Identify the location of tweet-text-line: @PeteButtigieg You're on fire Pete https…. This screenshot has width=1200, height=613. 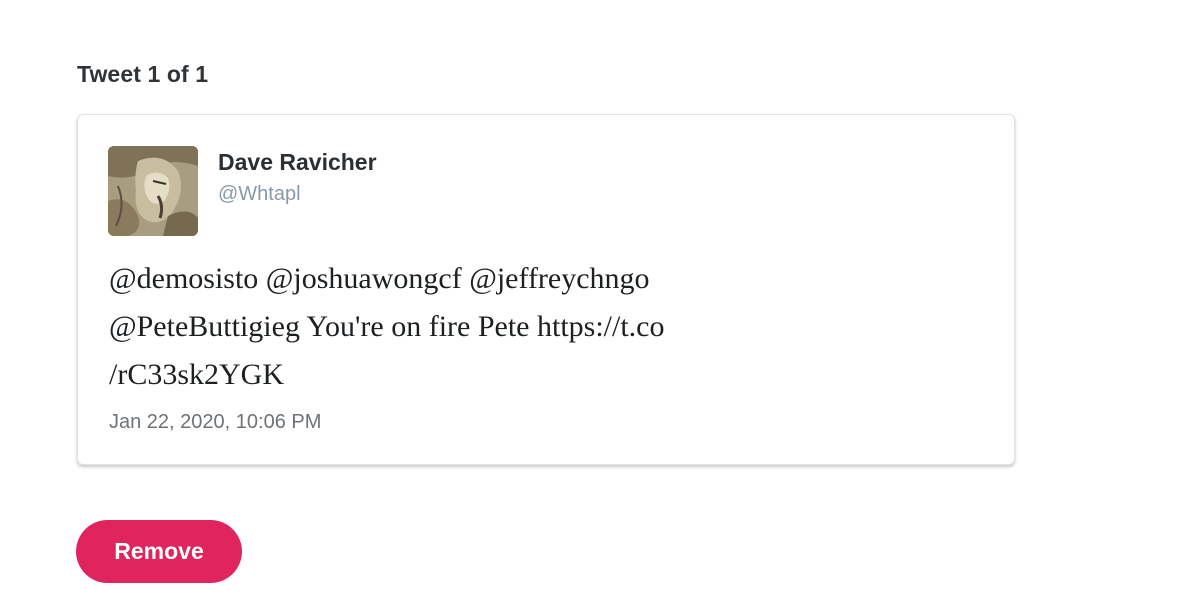
(387, 326).